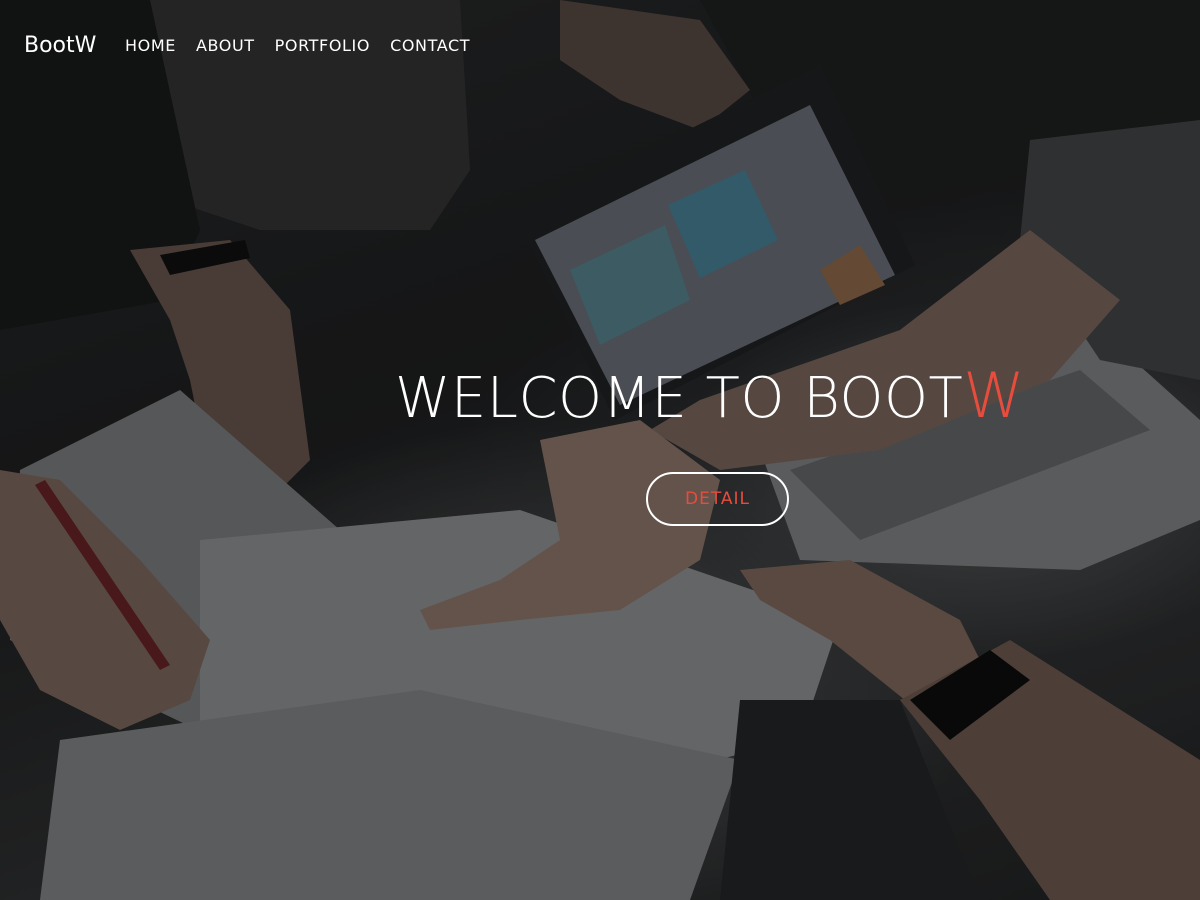  What do you see at coordinates (717, 499) in the screenshot?
I see `detail-button: DETAIL` at bounding box center [717, 499].